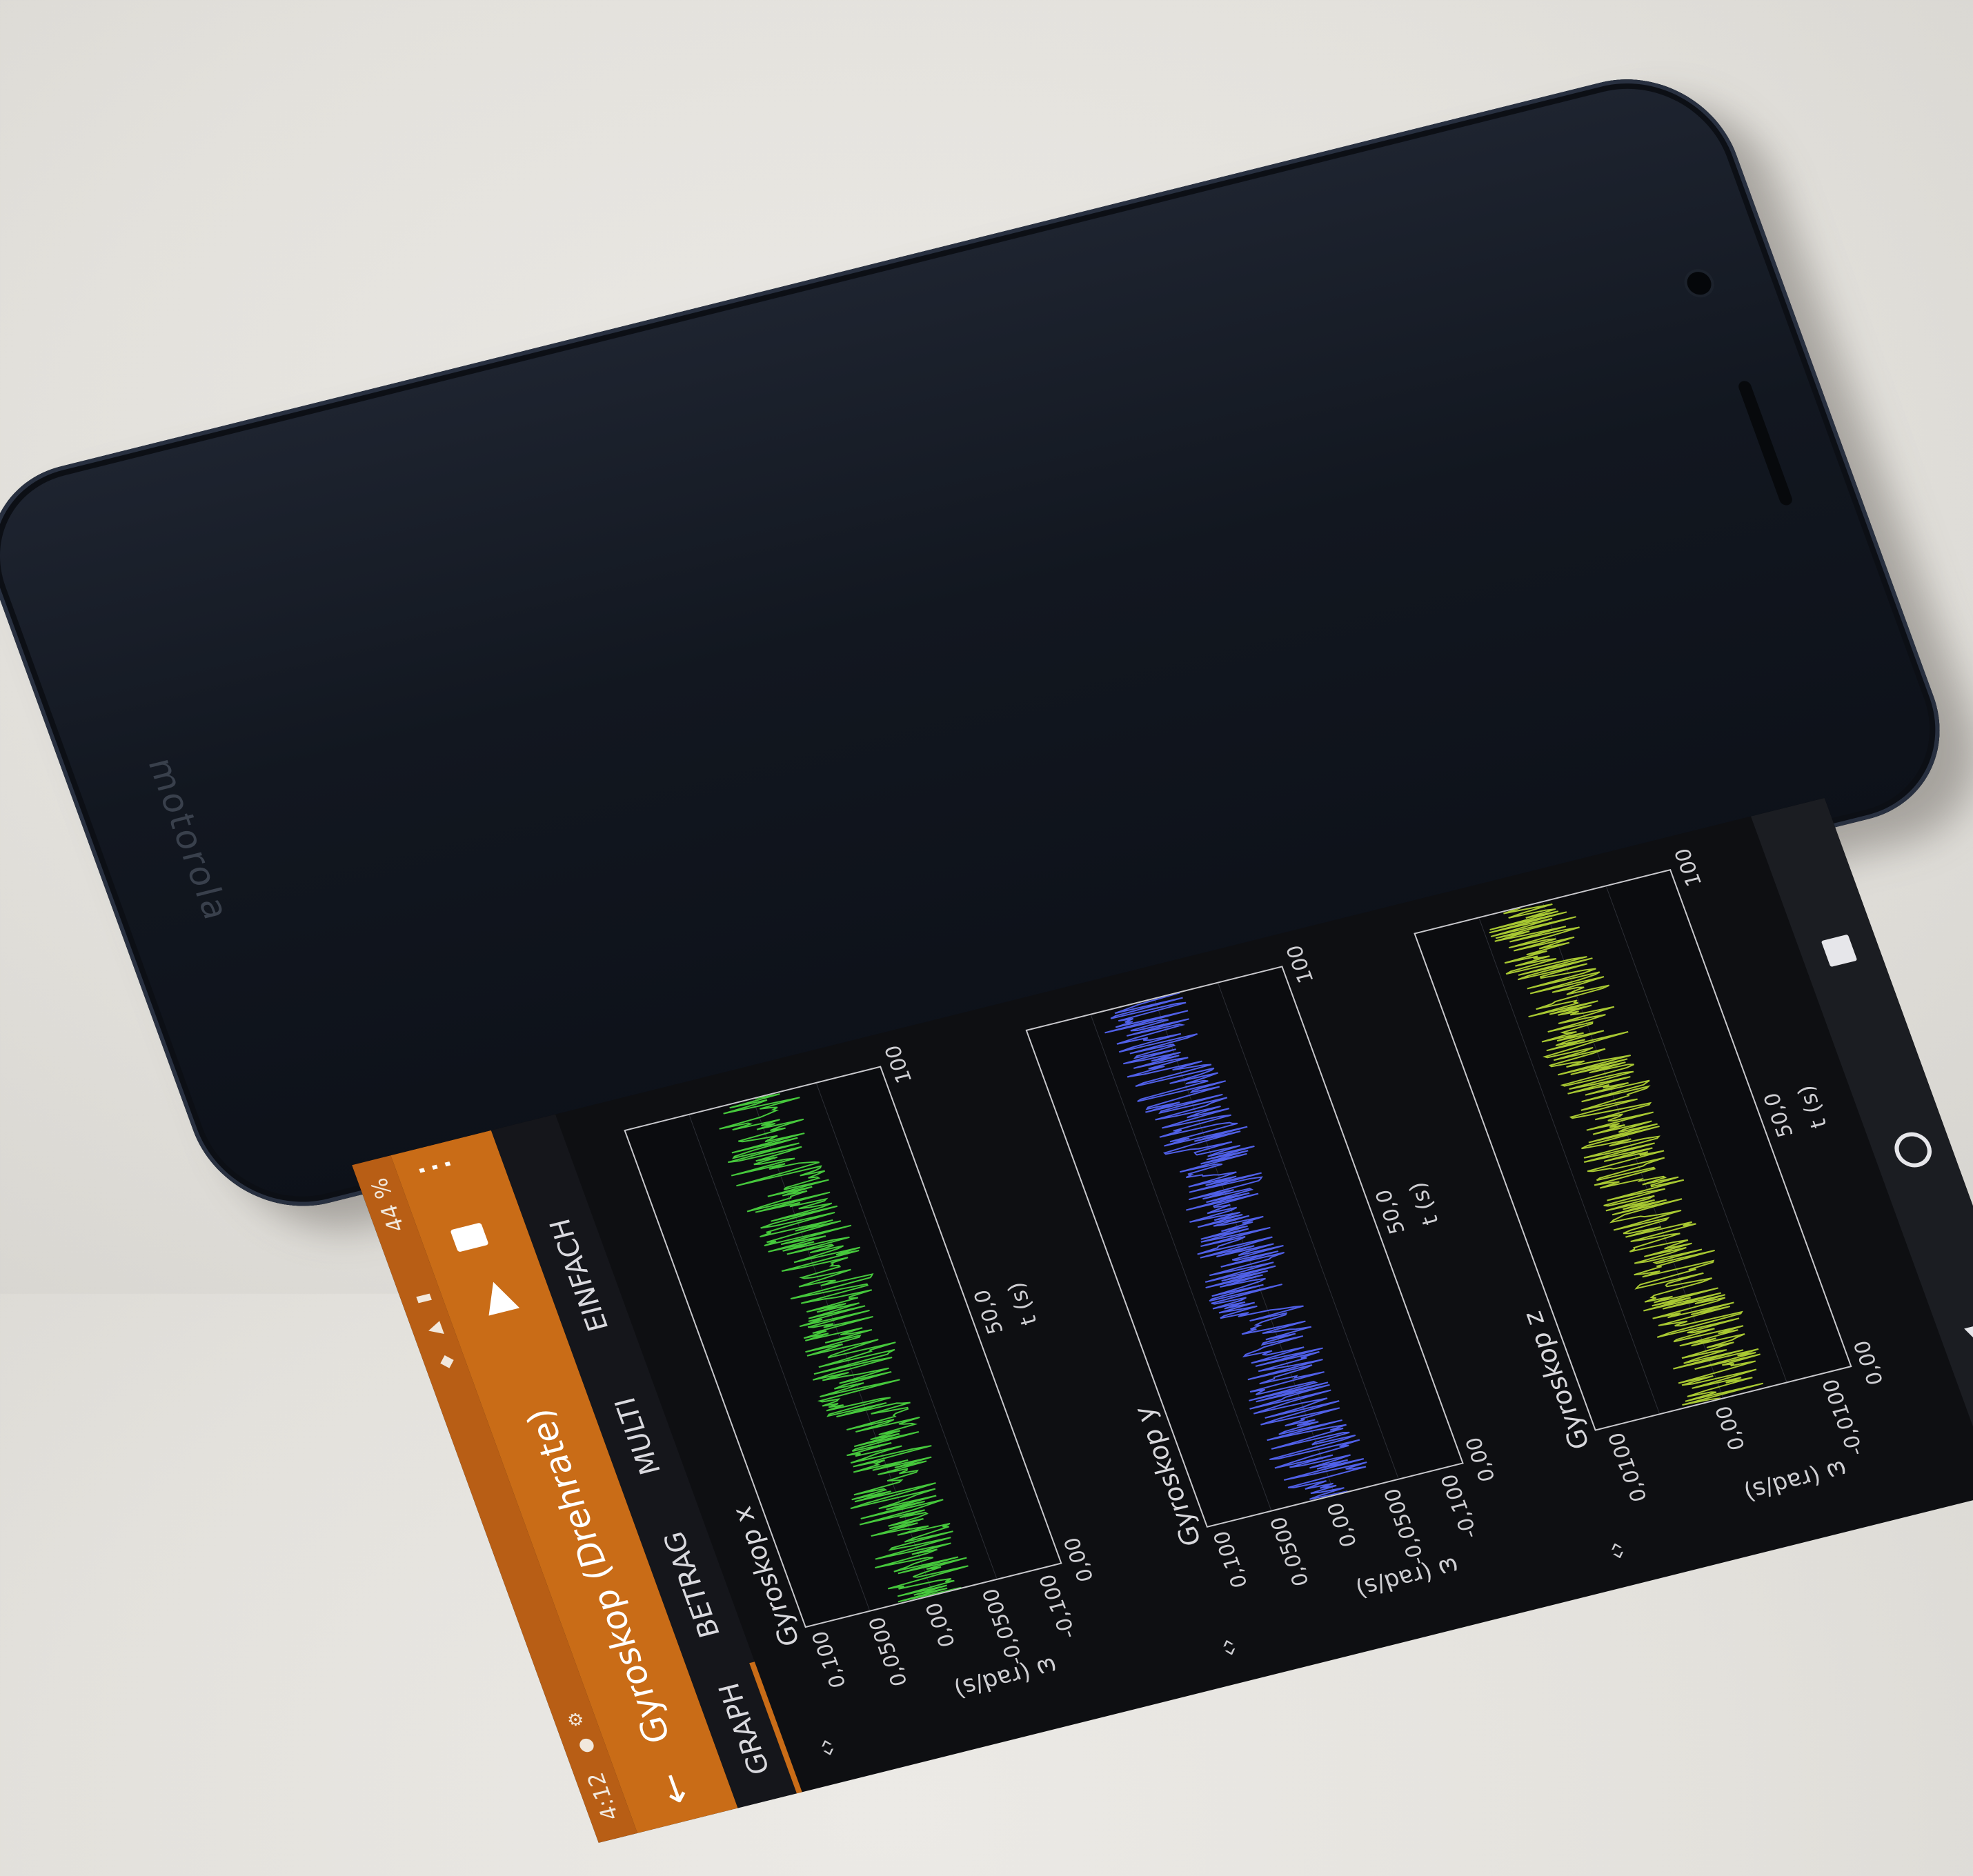 Image resolution: width=1973 pixels, height=1876 pixels. Describe the element at coordinates (744, 1728) in the screenshot. I see `tab-graph: GRAPH` at that location.